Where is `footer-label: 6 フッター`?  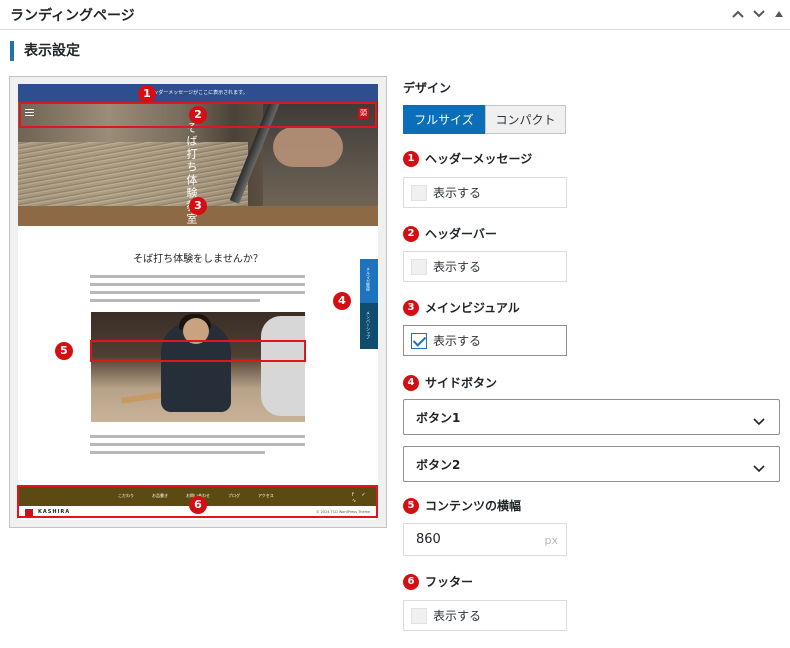
footer-label: 6 フッター is located at coordinates (438, 581).